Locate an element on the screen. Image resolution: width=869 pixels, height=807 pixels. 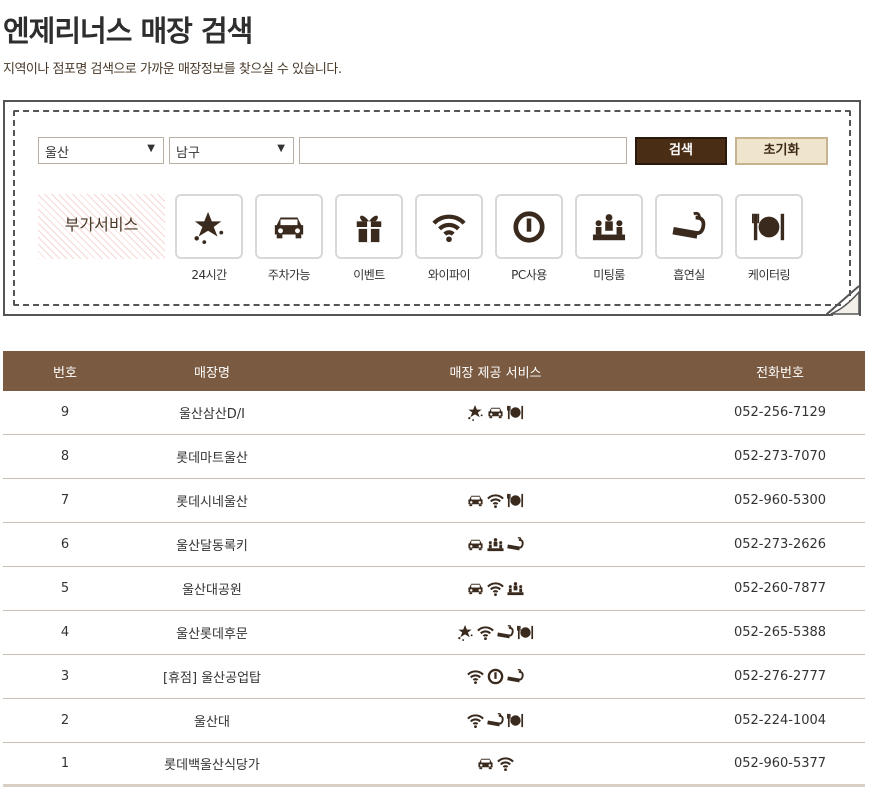
service-filter-label: 24시간 is located at coordinates (209, 275).